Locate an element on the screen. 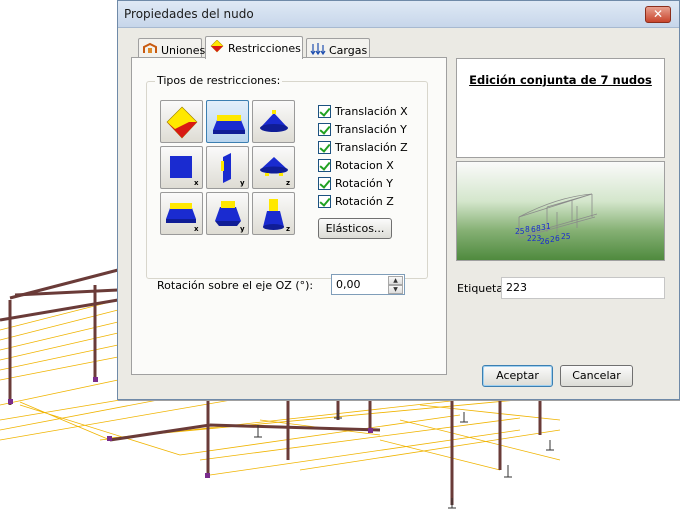 This screenshot has height=521, width=680. y-rotation-restraint-button: y is located at coordinates (227, 213).